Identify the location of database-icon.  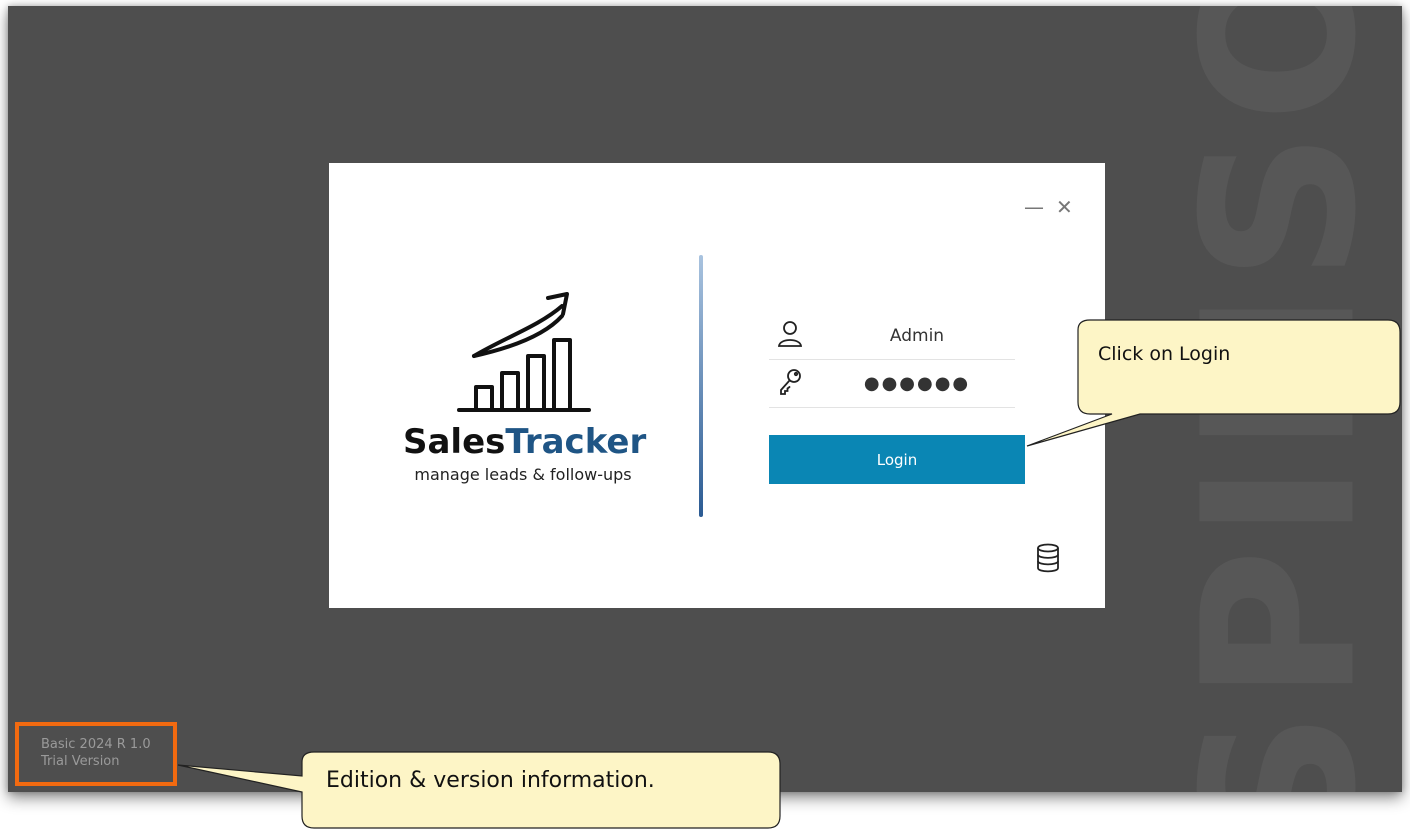
(1048, 558).